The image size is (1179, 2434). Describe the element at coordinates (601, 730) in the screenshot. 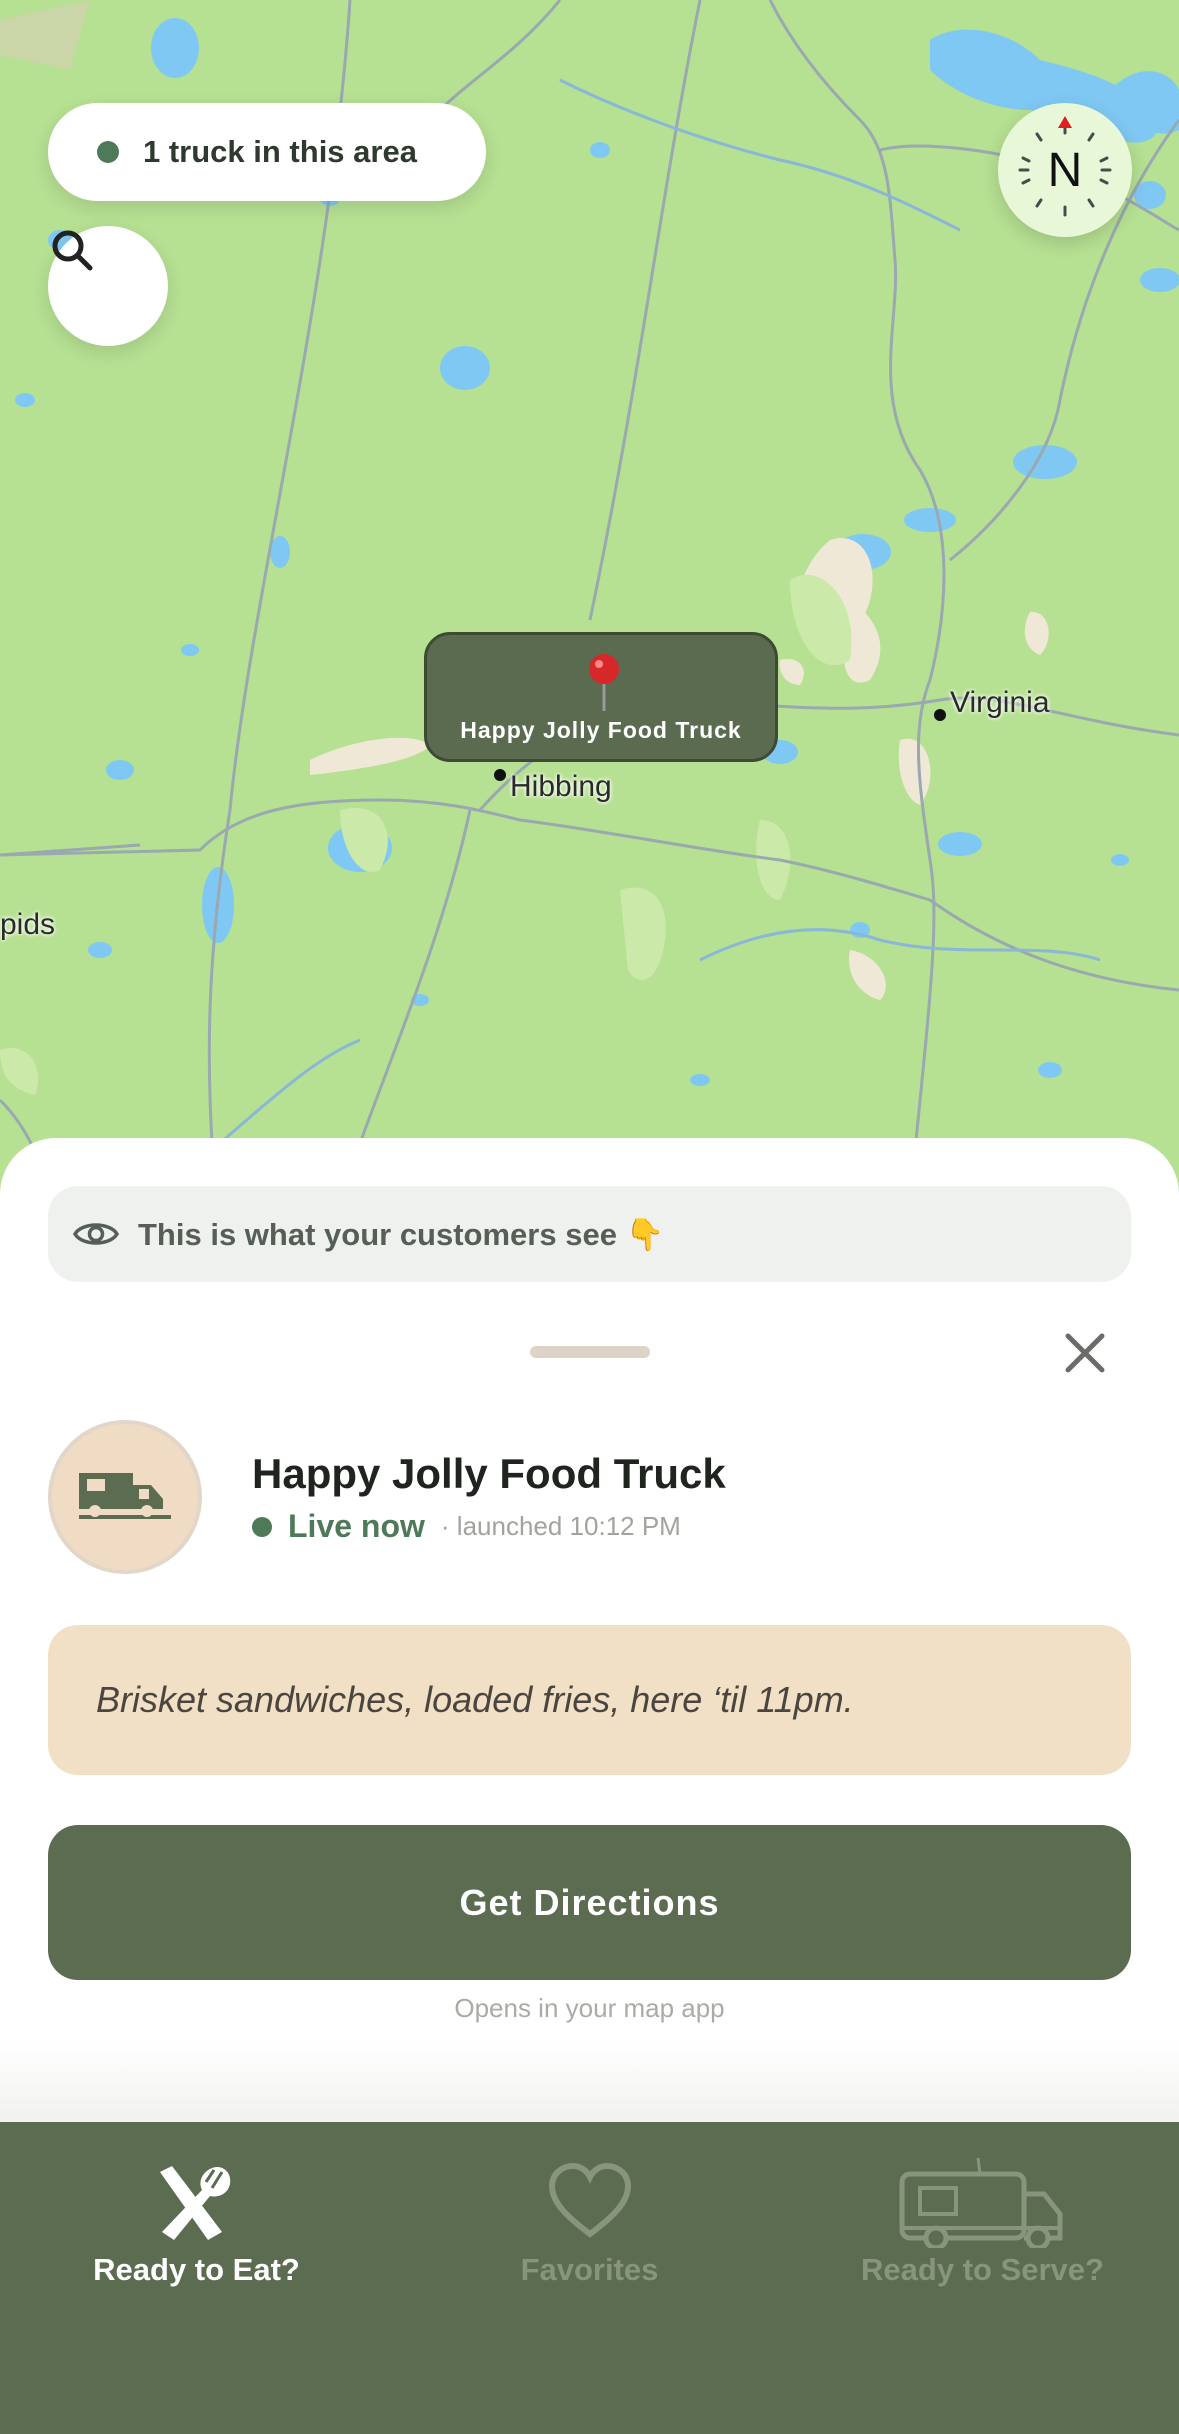

I see `marker-label: Happy Jolly Food Truck` at that location.